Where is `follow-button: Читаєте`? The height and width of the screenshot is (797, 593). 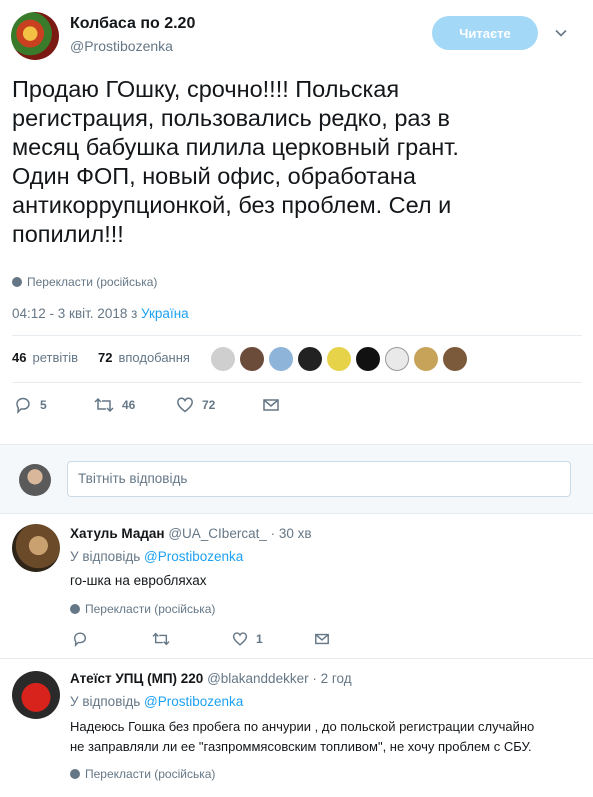
follow-button: Читаєте is located at coordinates (485, 33).